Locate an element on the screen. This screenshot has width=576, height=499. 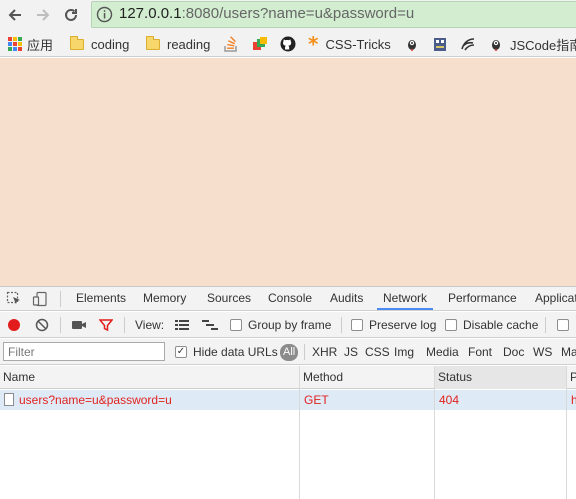
group-by-frame-label: Group by frame is located at coordinates (290, 325).